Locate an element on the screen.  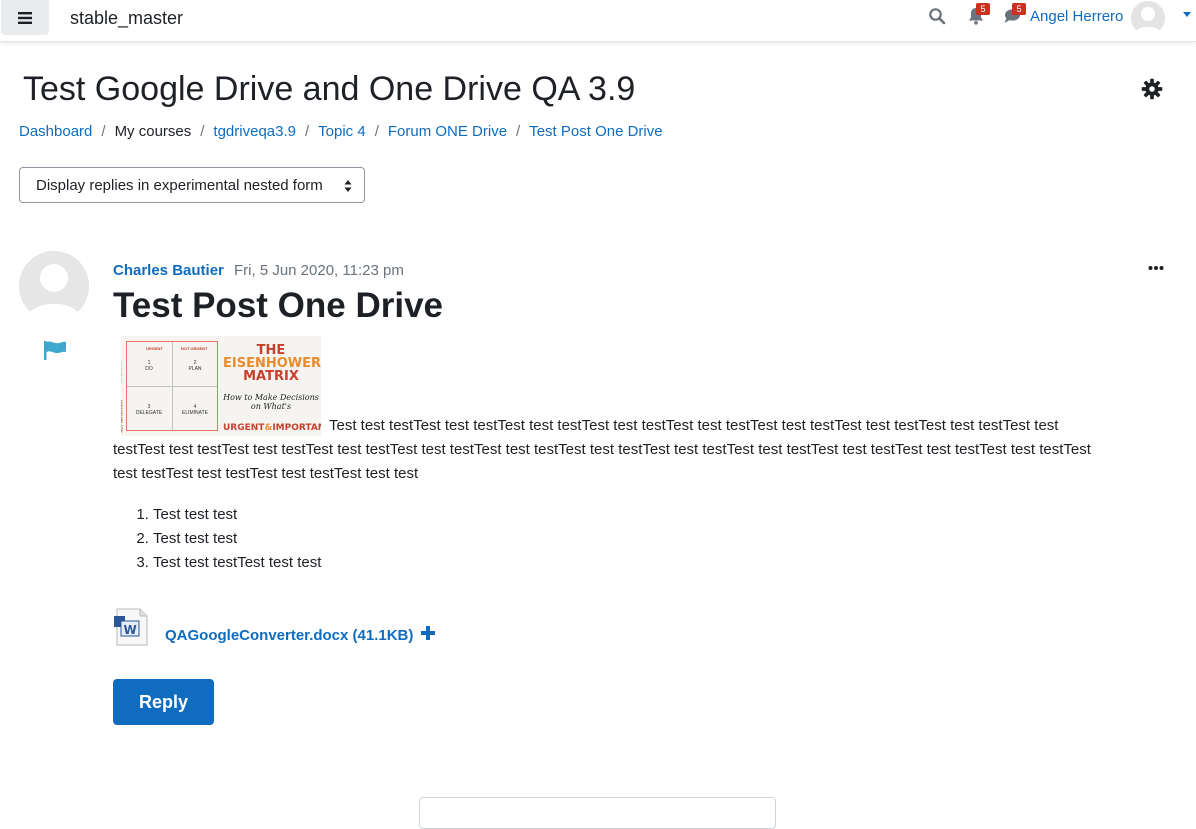
notifications-button: 5 is located at coordinates (978, 14).